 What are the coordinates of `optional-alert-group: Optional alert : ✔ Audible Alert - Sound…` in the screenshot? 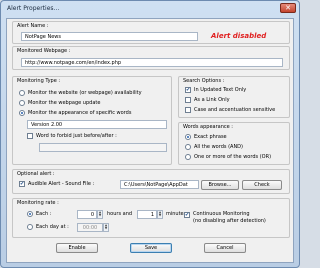 It's located at (151, 181).